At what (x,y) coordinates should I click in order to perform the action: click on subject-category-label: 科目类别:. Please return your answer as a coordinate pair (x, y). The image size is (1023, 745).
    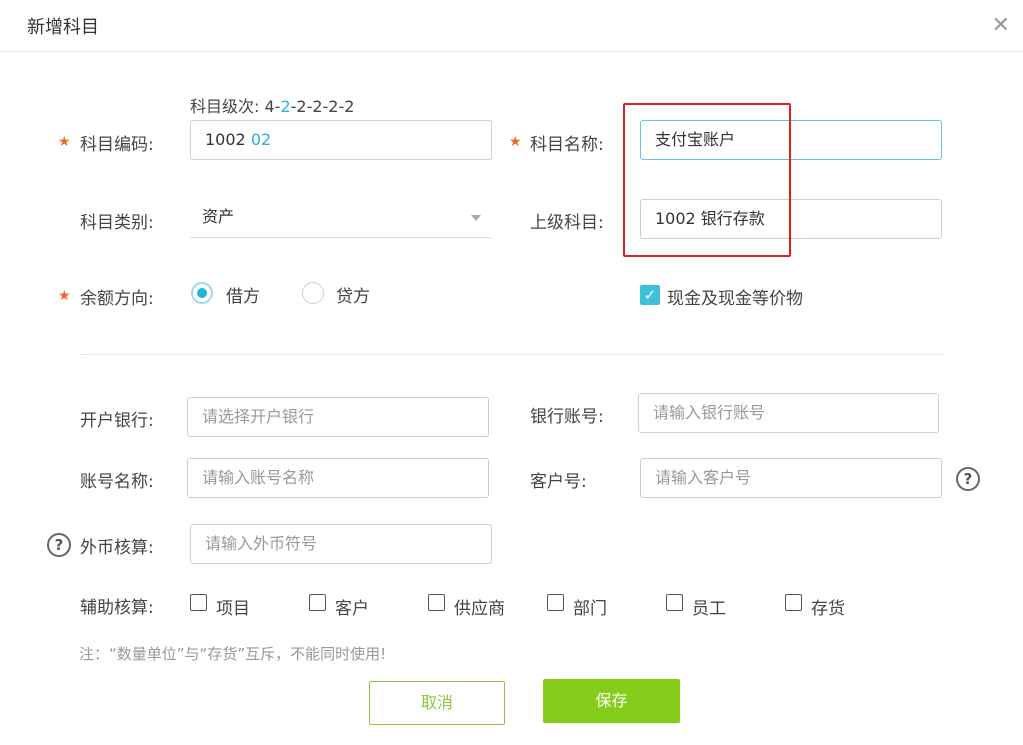
    Looking at the image, I should click on (117, 223).